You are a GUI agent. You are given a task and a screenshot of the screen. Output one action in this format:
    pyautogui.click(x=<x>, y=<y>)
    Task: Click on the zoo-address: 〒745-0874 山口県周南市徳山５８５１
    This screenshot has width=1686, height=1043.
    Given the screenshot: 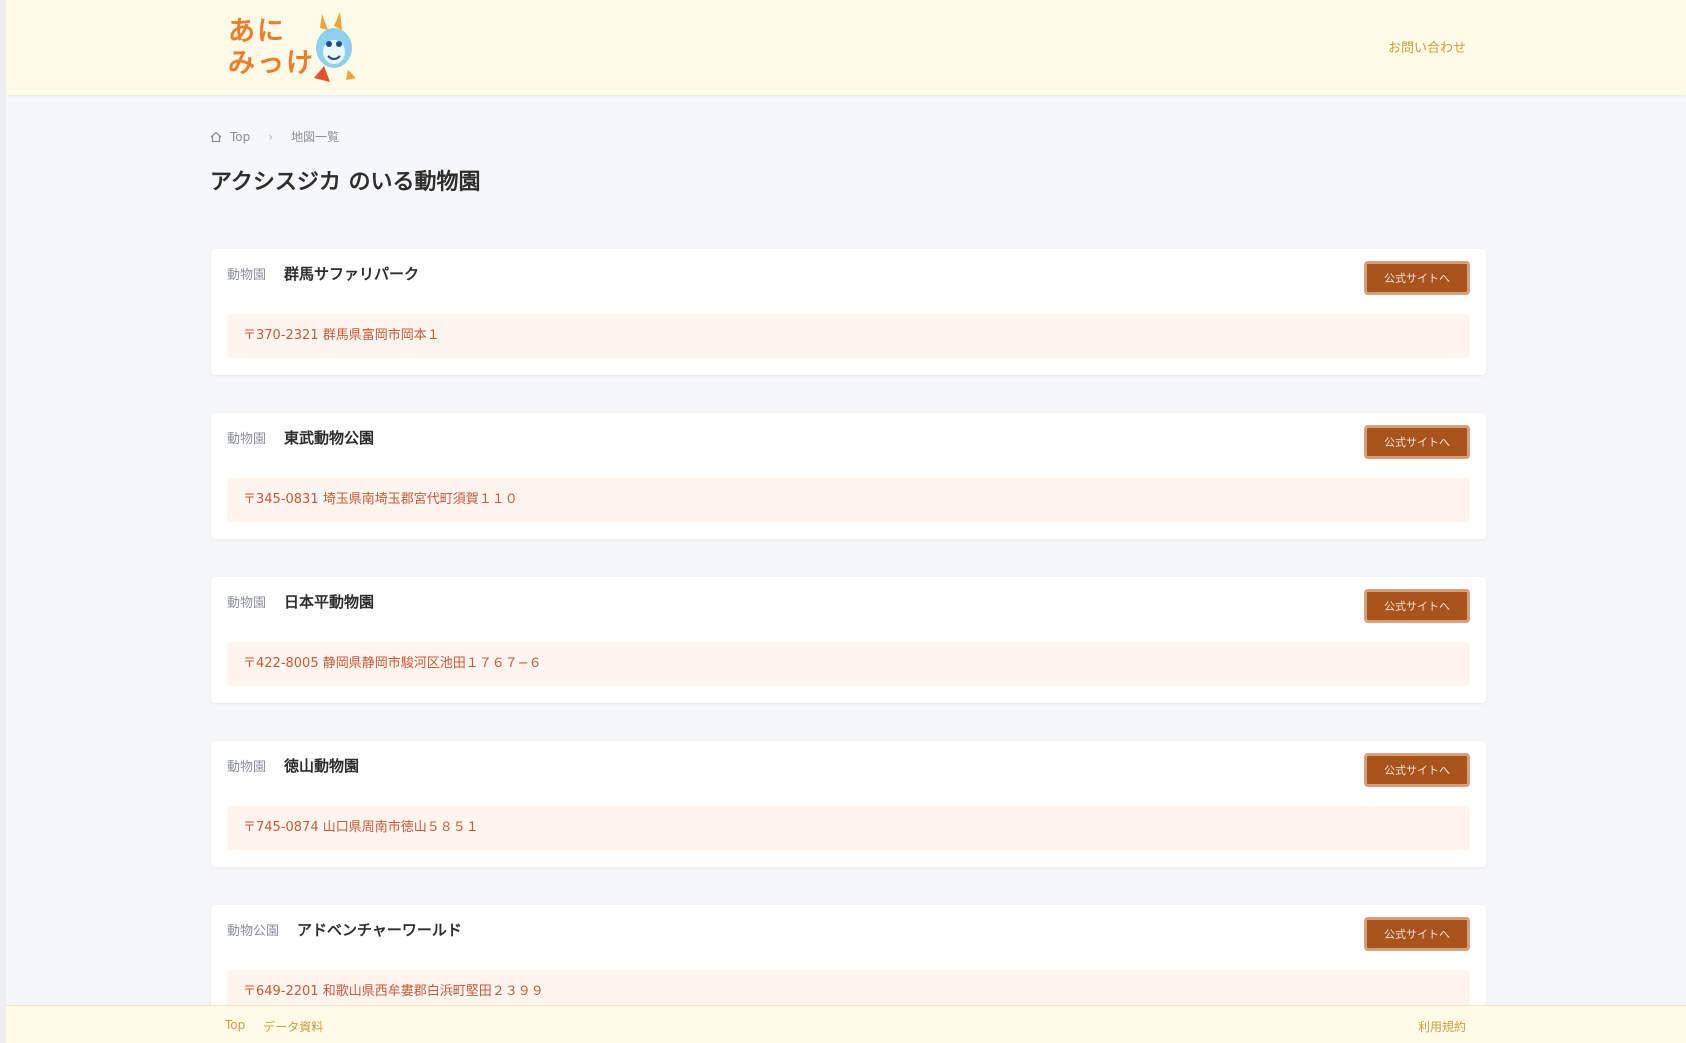 What is the action you would take?
    pyautogui.click(x=848, y=828)
    